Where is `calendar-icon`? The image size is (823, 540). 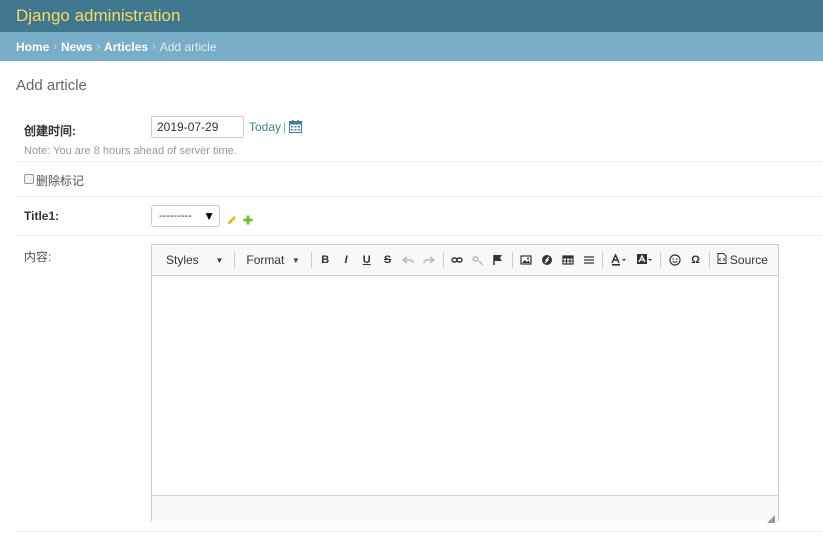
calendar-icon is located at coordinates (295, 129).